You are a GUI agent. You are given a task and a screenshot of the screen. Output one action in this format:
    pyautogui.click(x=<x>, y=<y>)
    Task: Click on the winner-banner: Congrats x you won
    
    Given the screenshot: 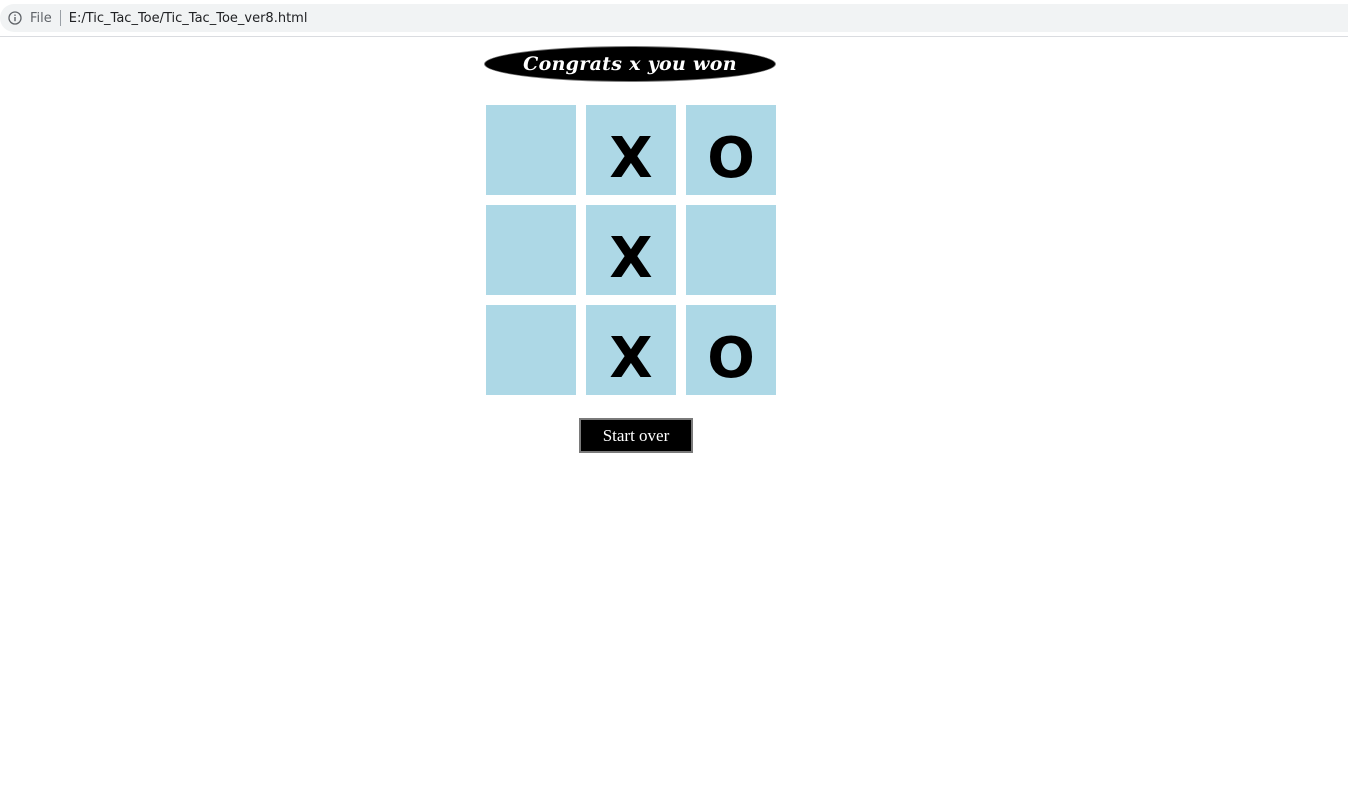 What is the action you would take?
    pyautogui.click(x=630, y=64)
    